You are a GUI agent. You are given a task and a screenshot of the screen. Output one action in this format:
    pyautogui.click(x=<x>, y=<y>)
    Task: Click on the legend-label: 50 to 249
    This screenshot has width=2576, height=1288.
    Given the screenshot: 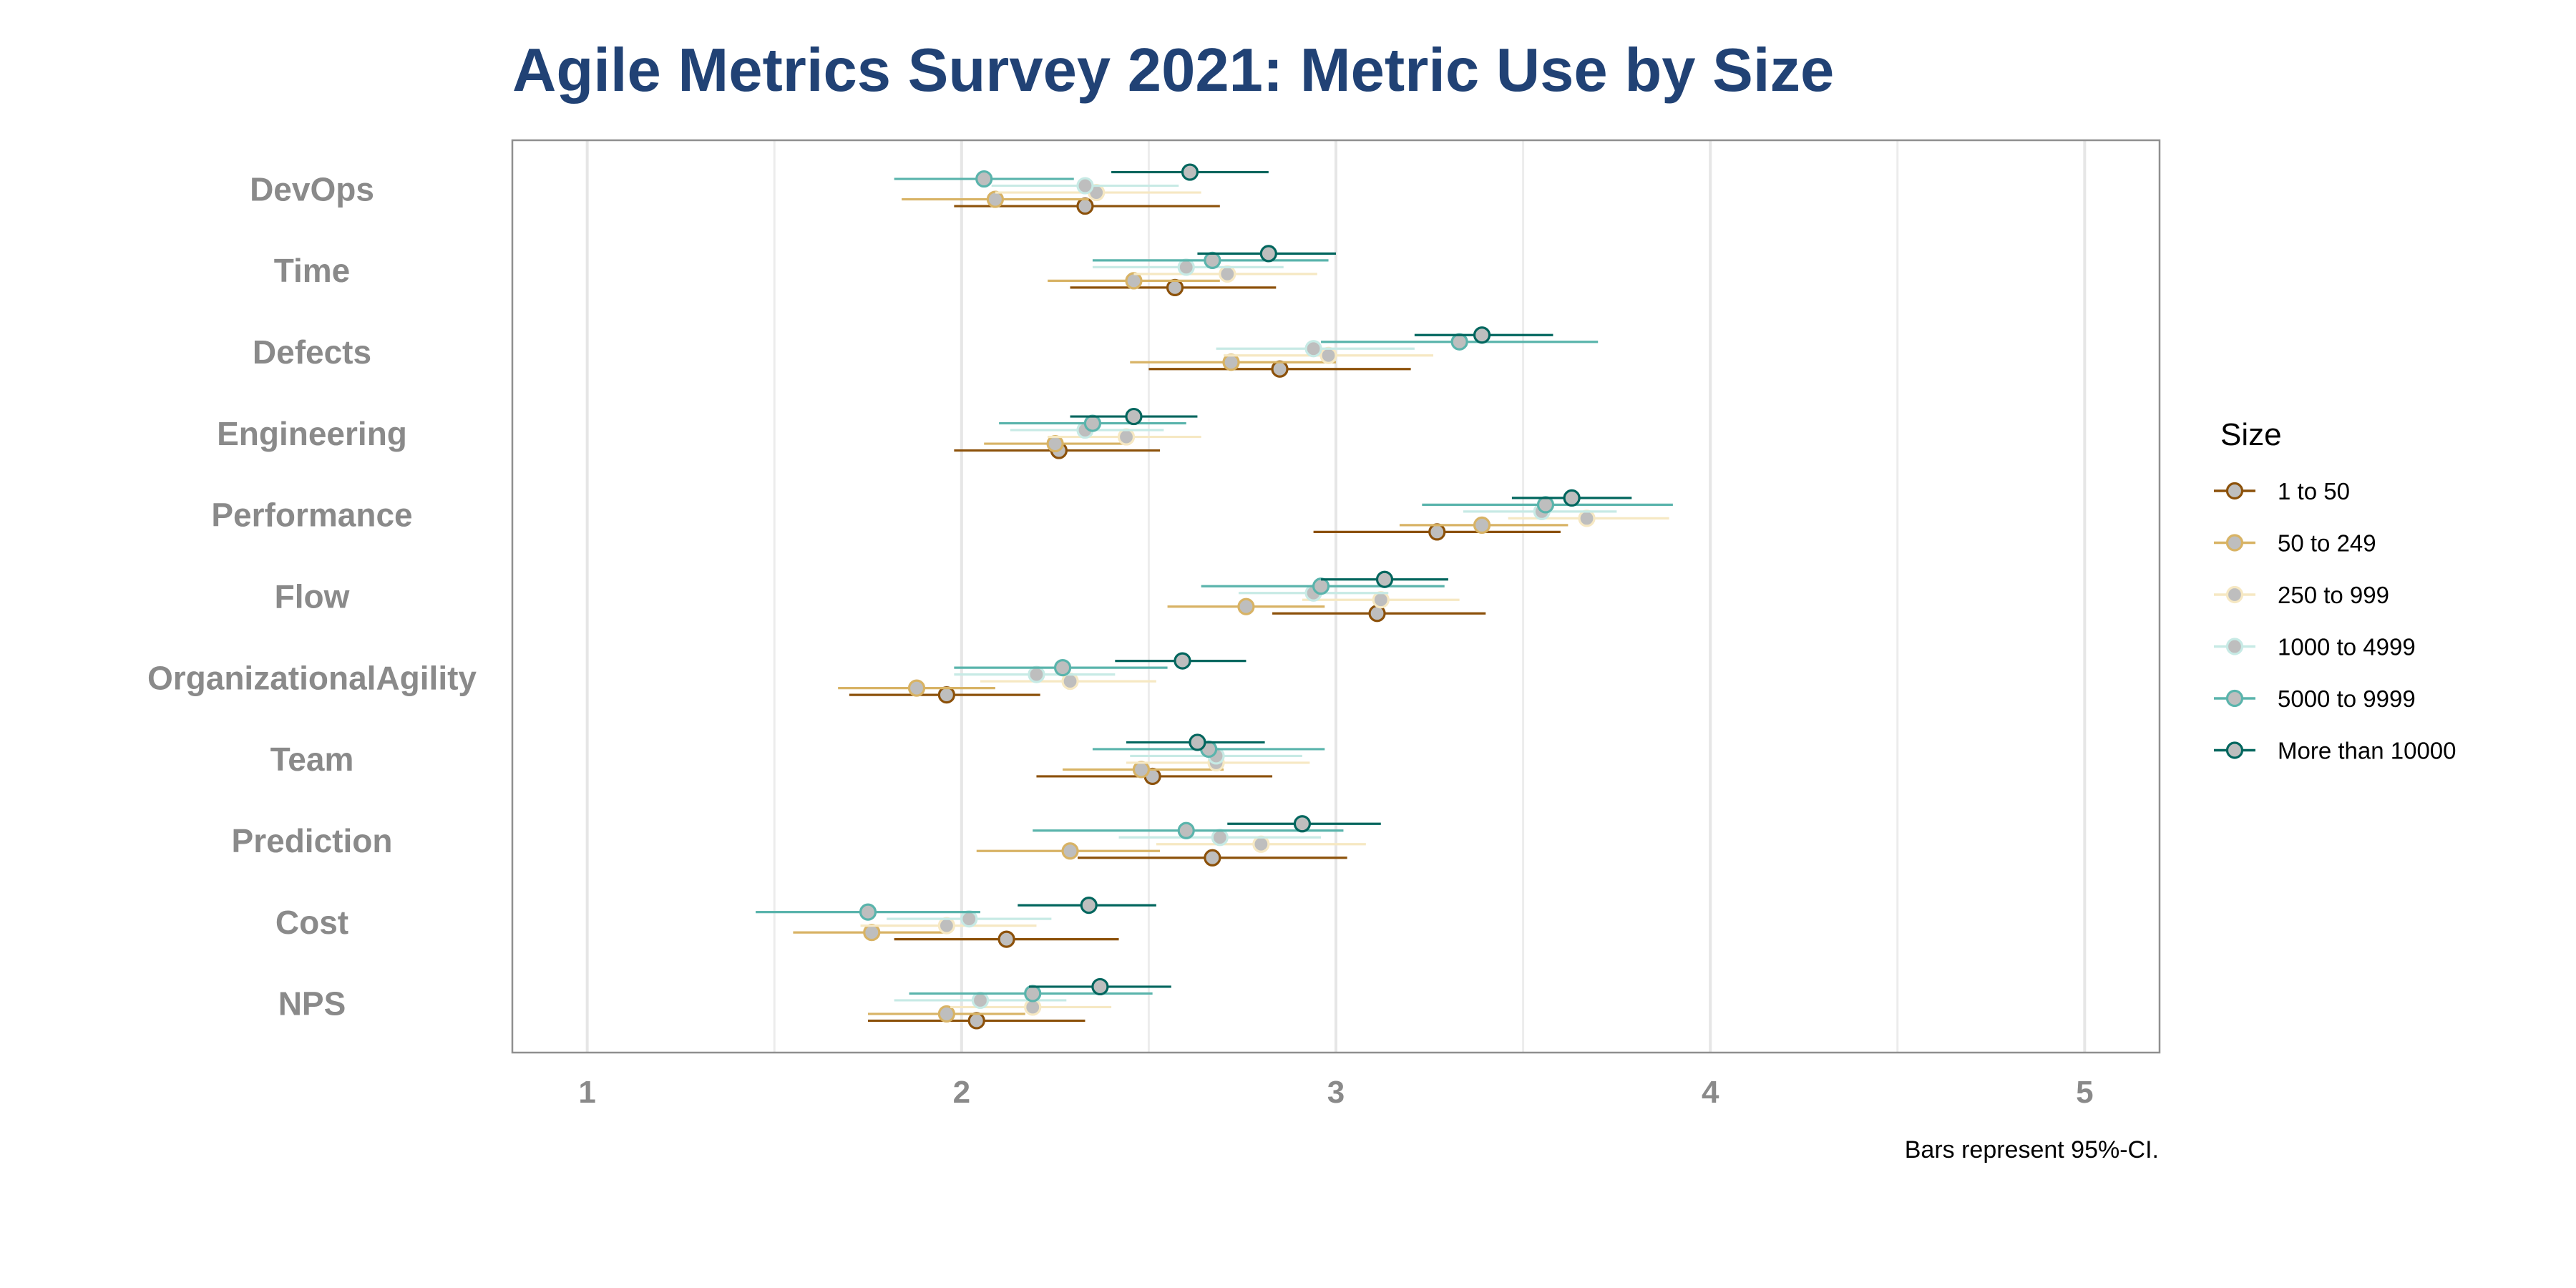 What is the action you would take?
    pyautogui.click(x=2327, y=543)
    